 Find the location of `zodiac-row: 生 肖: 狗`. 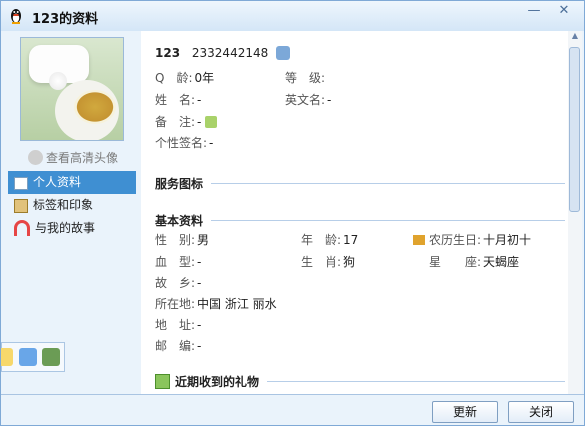

zodiac-row: 生 肖: 狗 is located at coordinates (328, 262).